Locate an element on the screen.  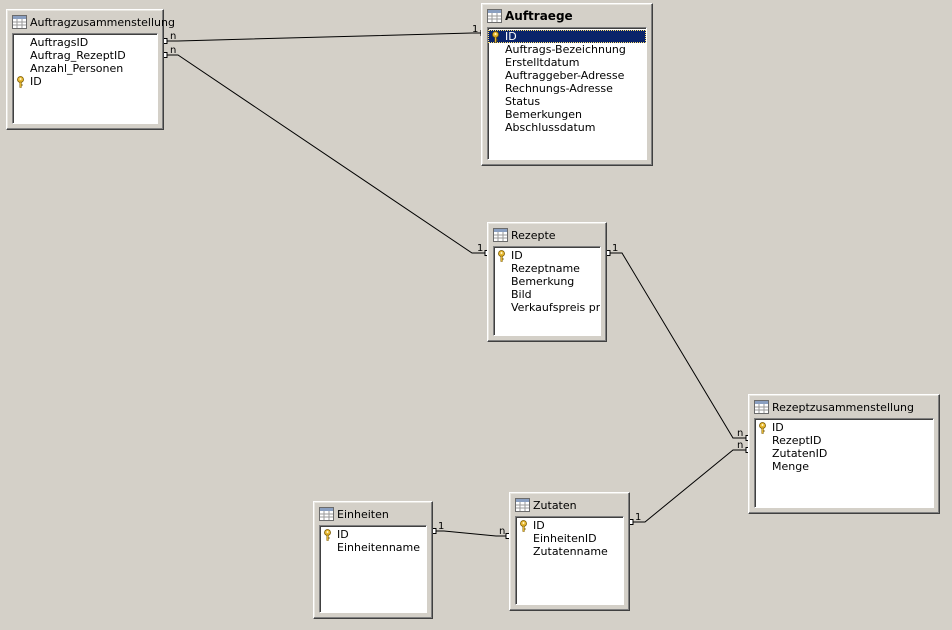
field-zutatenid: ZutatenID is located at coordinates (844, 453).